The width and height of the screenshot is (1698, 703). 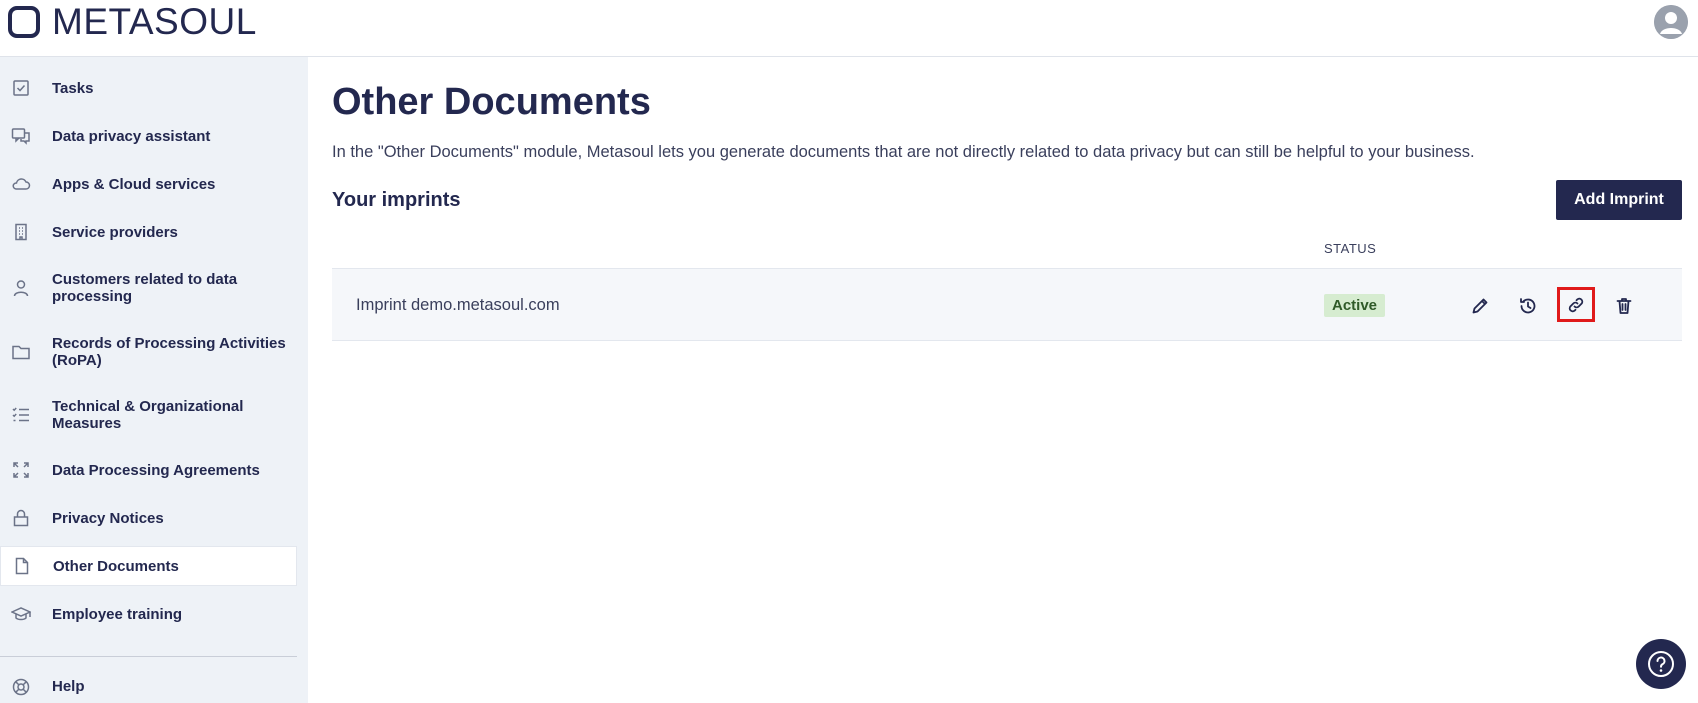 I want to click on sidebar-item-ropa: Records of Processing Activities (RoPA), so click(x=148, y=352).